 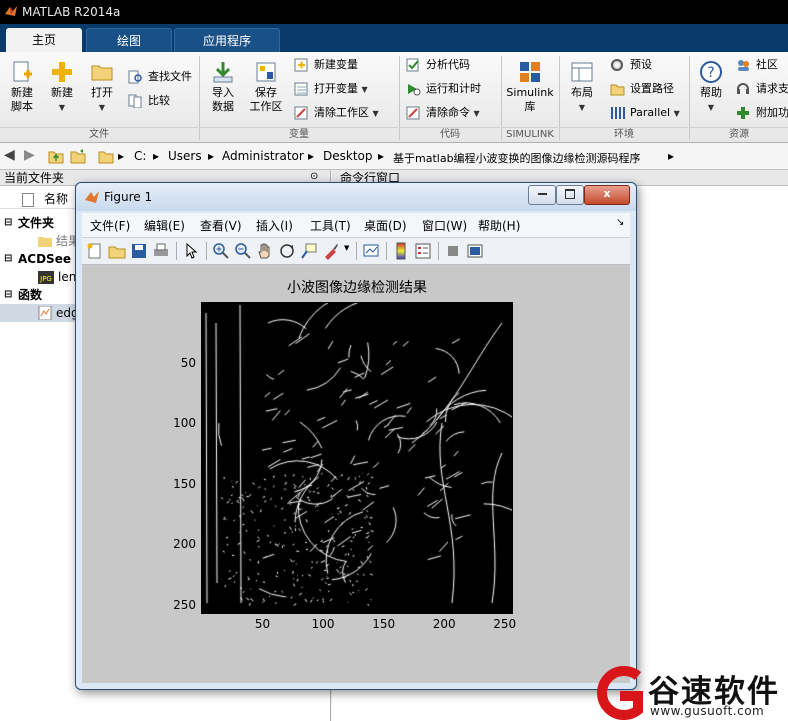 I want to click on clear-commands-button: 清除命令 ▼, so click(x=443, y=113).